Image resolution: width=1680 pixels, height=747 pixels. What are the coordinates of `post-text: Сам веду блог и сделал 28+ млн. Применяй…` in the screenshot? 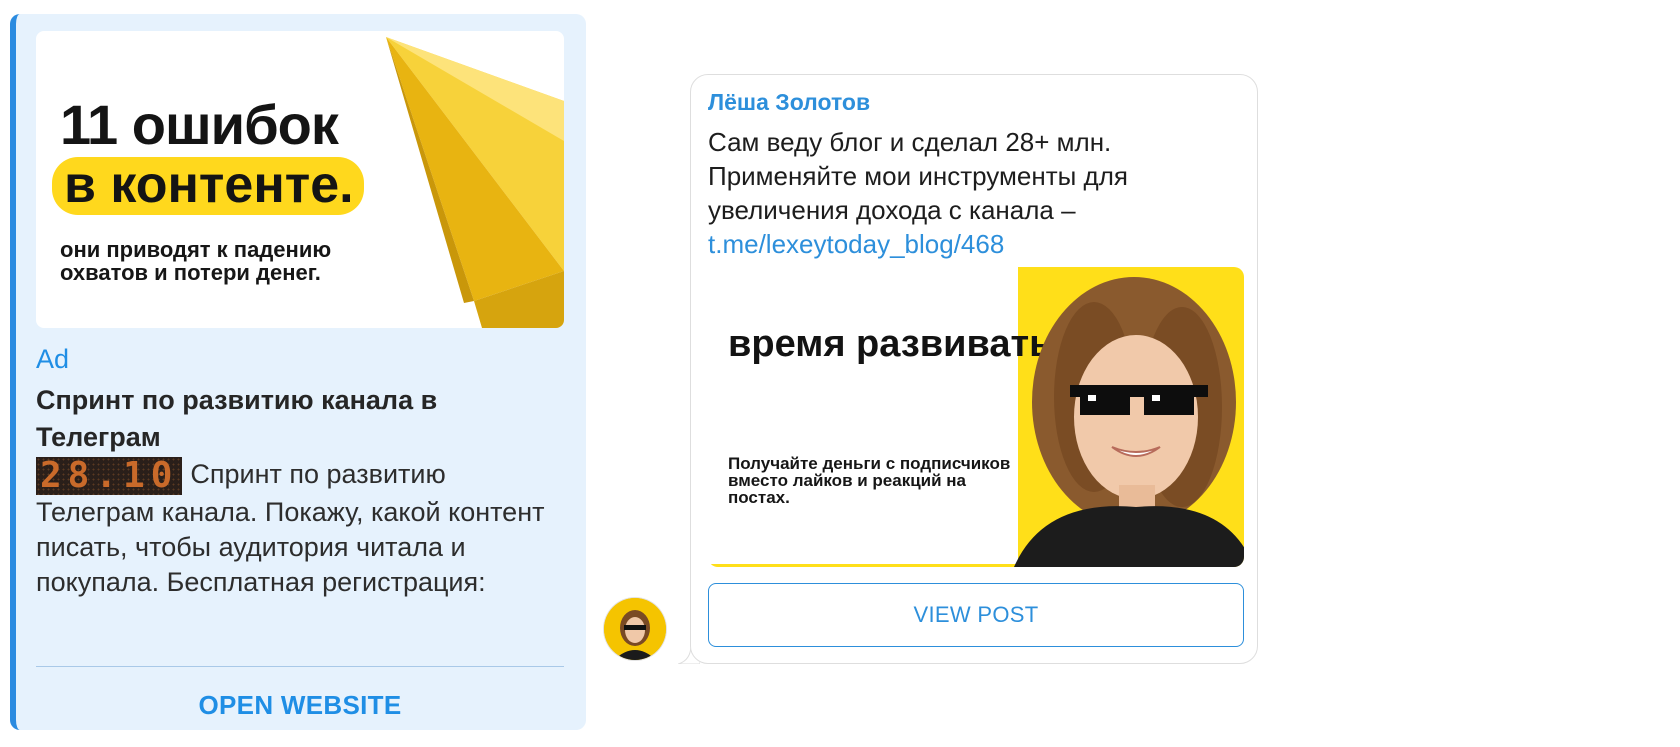 It's located at (973, 193).